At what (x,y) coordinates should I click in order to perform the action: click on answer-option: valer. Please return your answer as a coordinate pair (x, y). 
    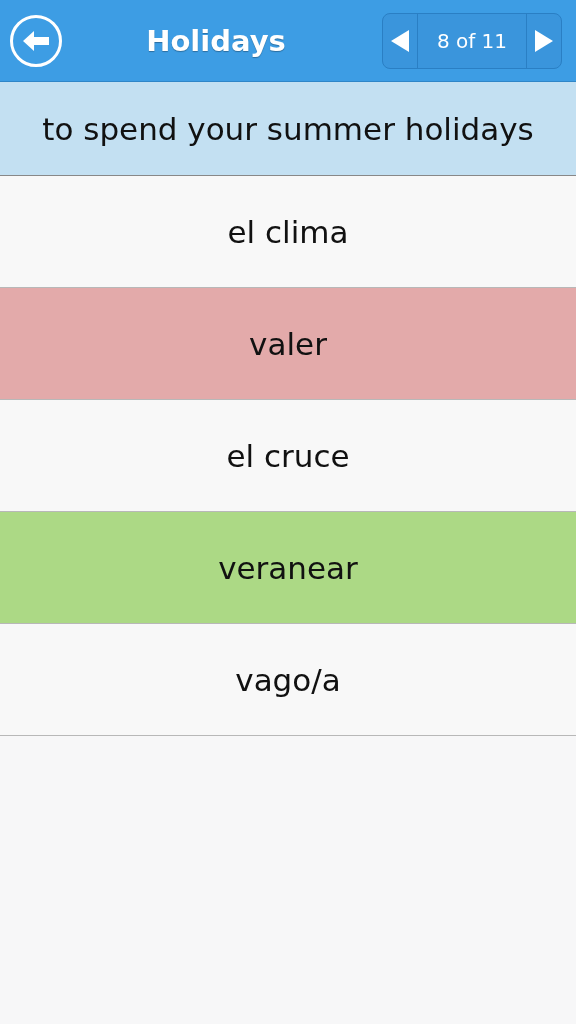
    Looking at the image, I should click on (288, 344).